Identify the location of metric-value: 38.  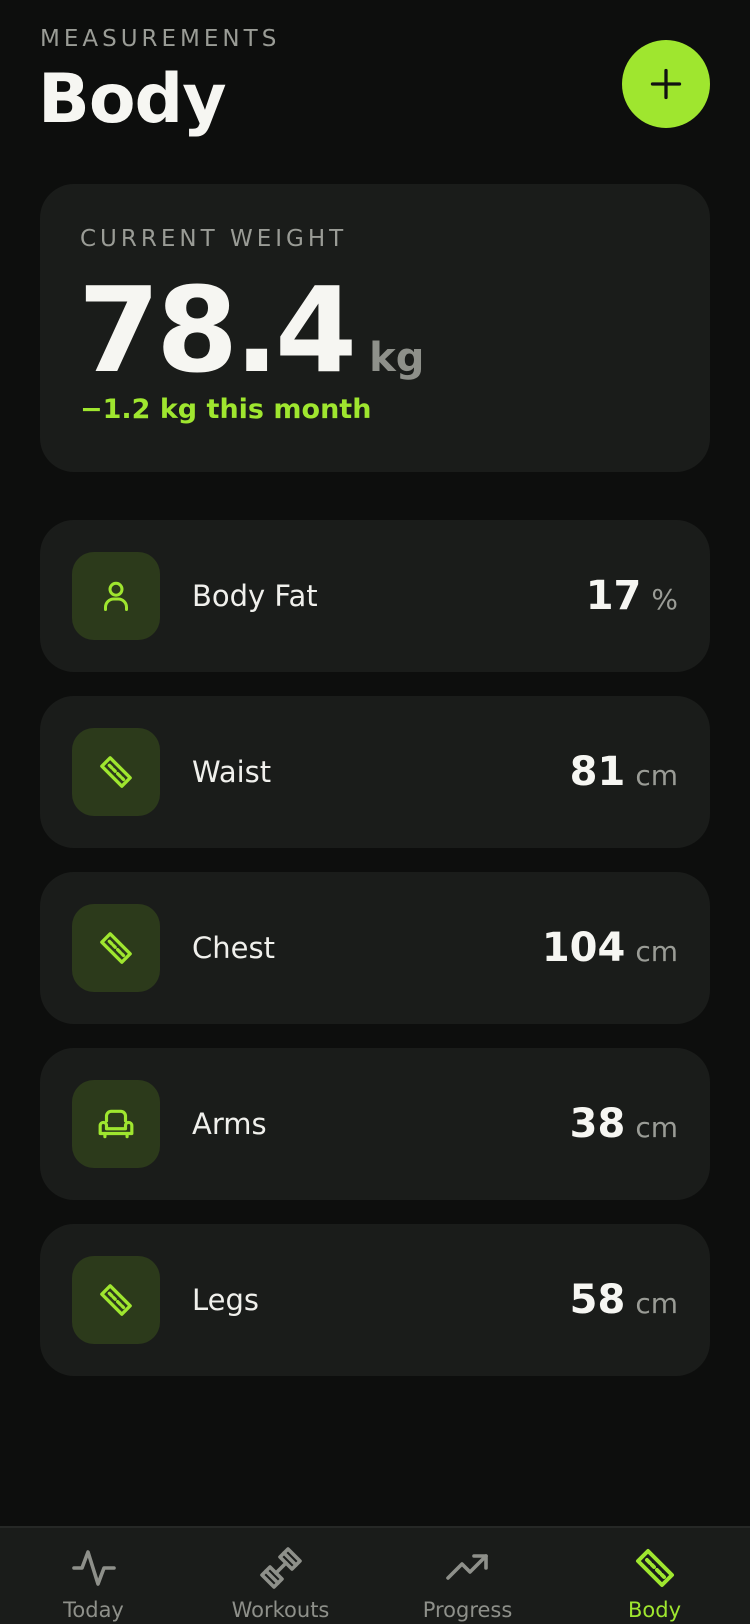
(597, 1124).